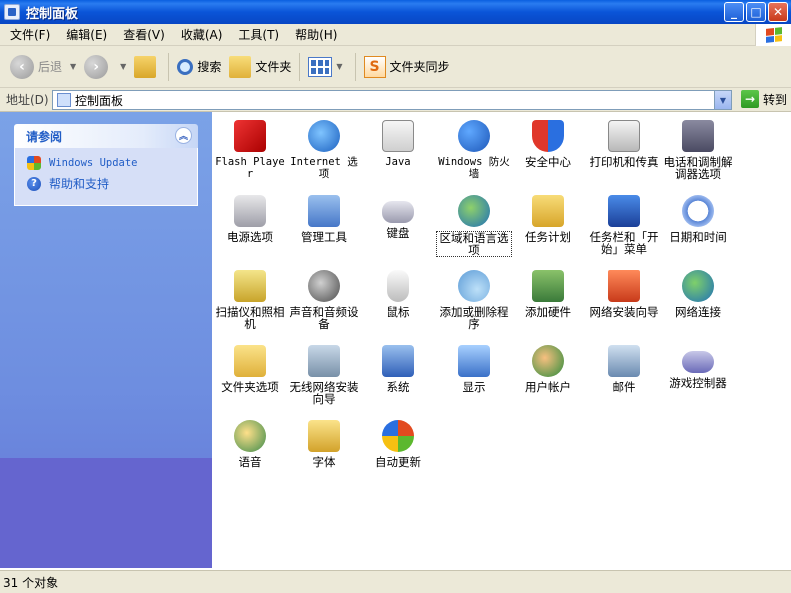  What do you see at coordinates (398, 367) in the screenshot?
I see `item-system: 系统` at bounding box center [398, 367].